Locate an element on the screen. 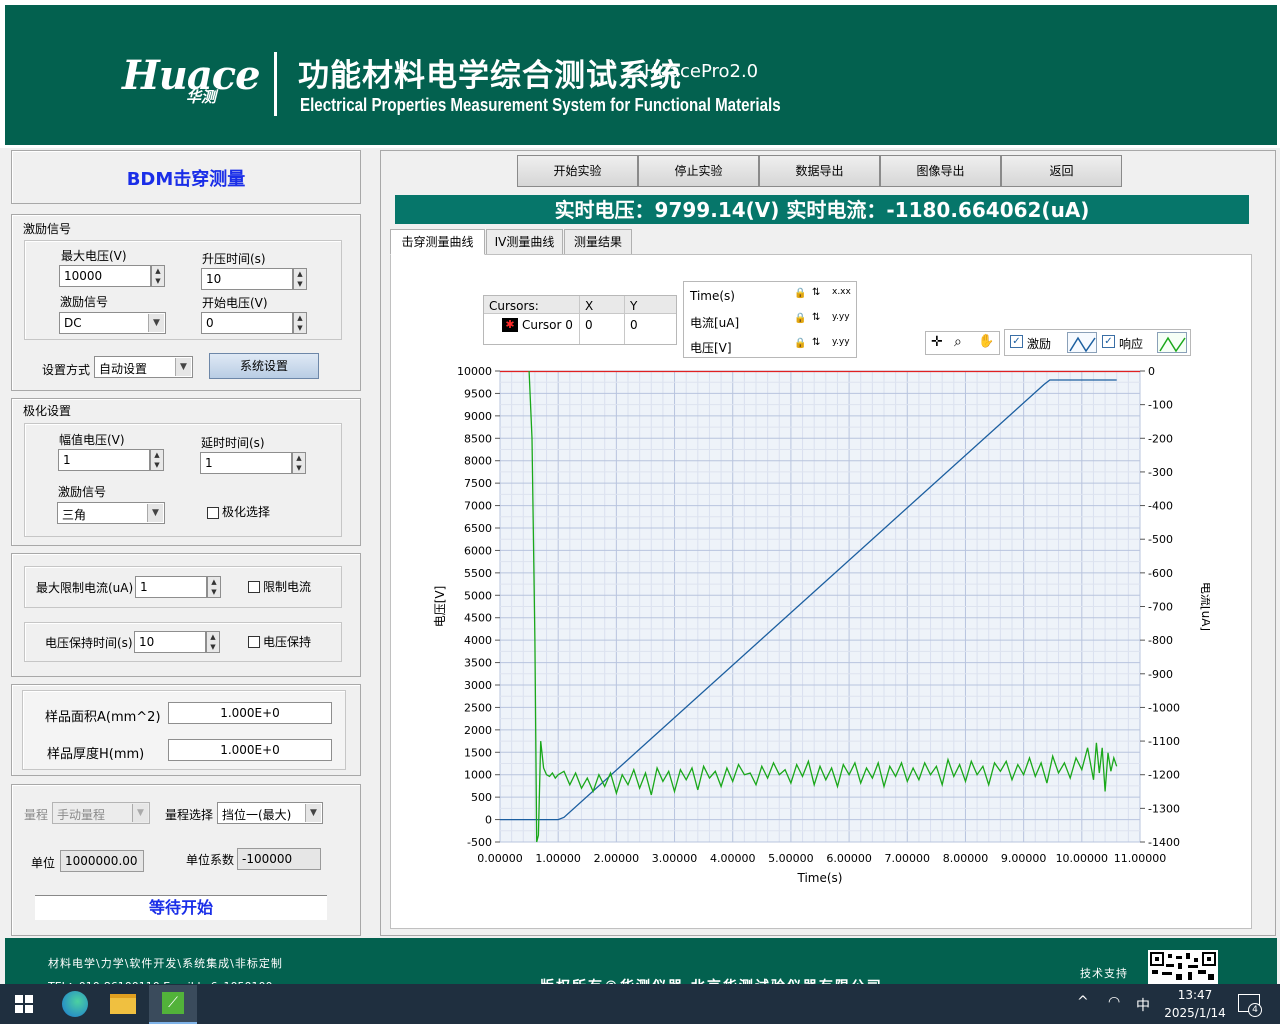  chevron-up-icon: ^ is located at coordinates (1083, 1002).